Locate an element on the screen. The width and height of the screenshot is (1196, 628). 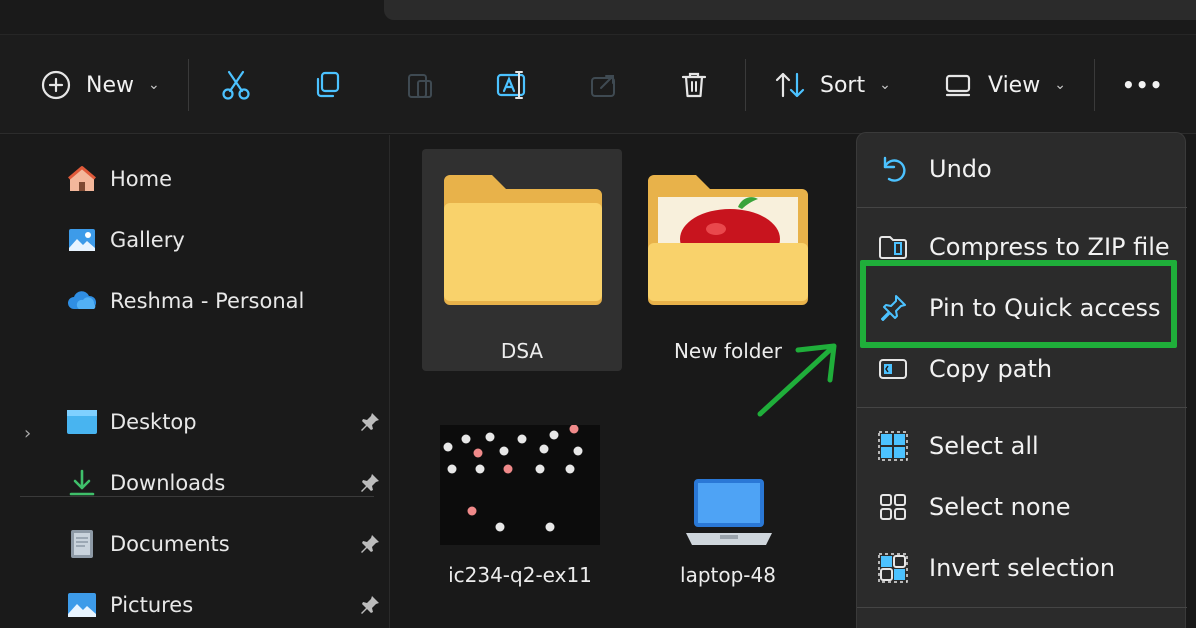
sidebar-item-pictures: Pictures is located at coordinates (128, 605).